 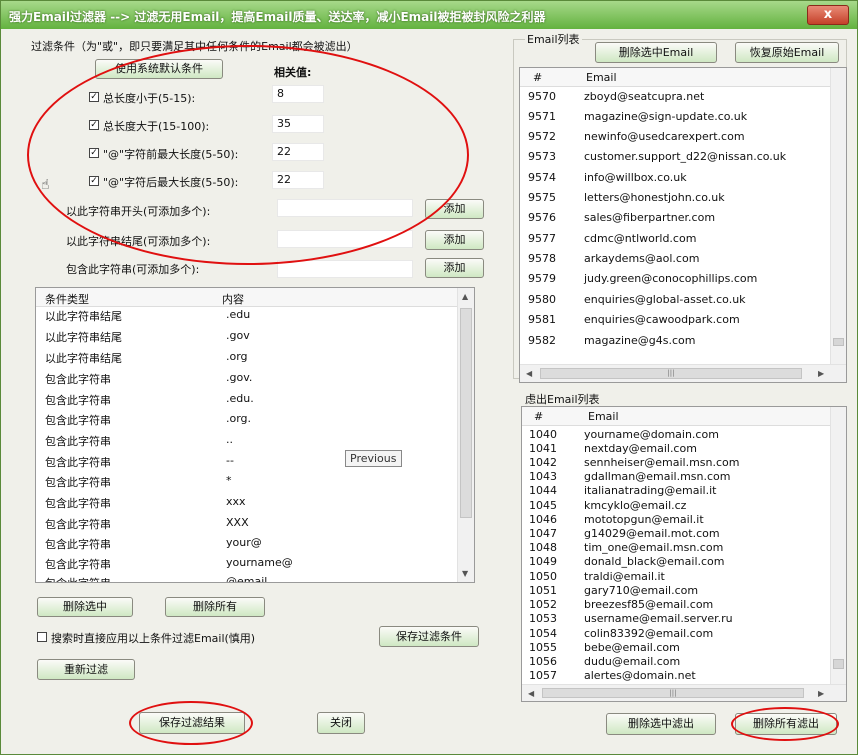 What do you see at coordinates (553, 39) in the screenshot?
I see `email-list-title: Email列表` at bounding box center [553, 39].